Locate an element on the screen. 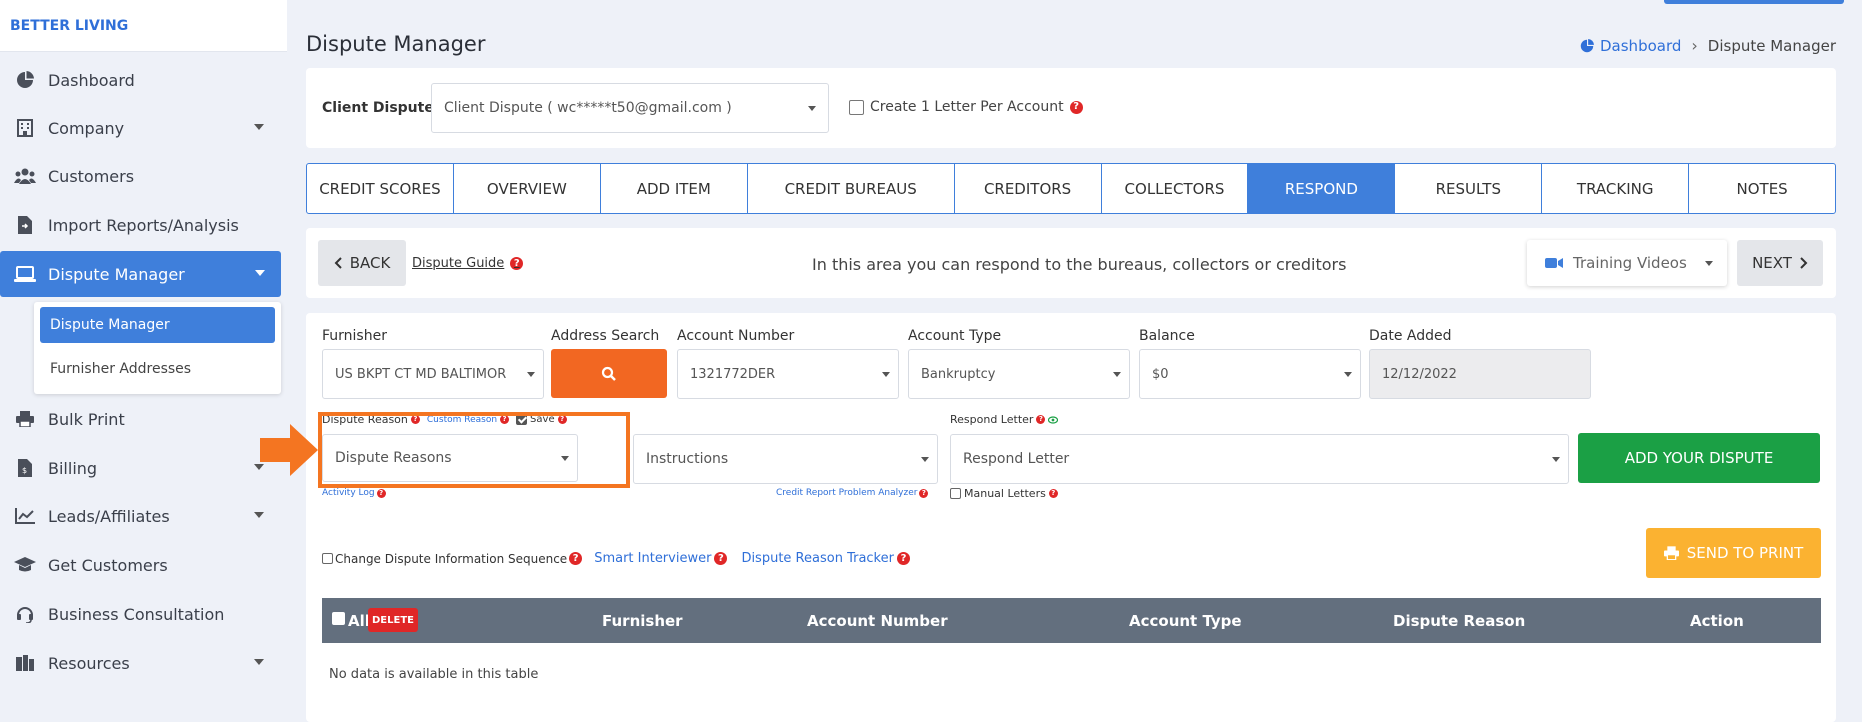 This screenshot has height=722, width=1862. send-to-print-button: SEND TO PRINT is located at coordinates (1733, 553).